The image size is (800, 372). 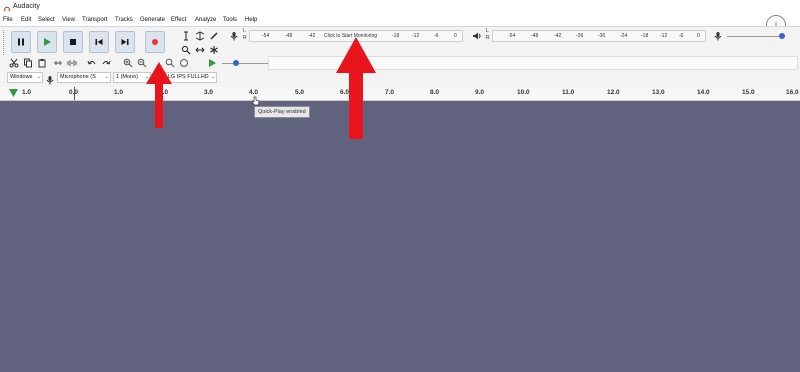 What do you see at coordinates (14, 63) in the screenshot?
I see `cut-button` at bounding box center [14, 63].